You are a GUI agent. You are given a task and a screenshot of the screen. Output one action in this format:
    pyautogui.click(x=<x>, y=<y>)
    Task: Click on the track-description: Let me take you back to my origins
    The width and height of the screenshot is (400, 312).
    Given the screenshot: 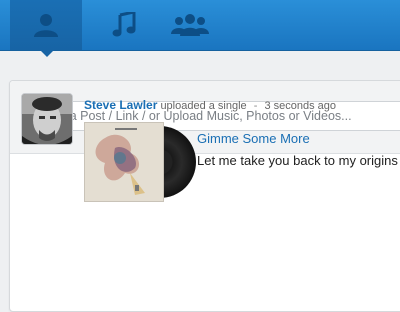 What is the action you would take?
    pyautogui.click(x=297, y=160)
    